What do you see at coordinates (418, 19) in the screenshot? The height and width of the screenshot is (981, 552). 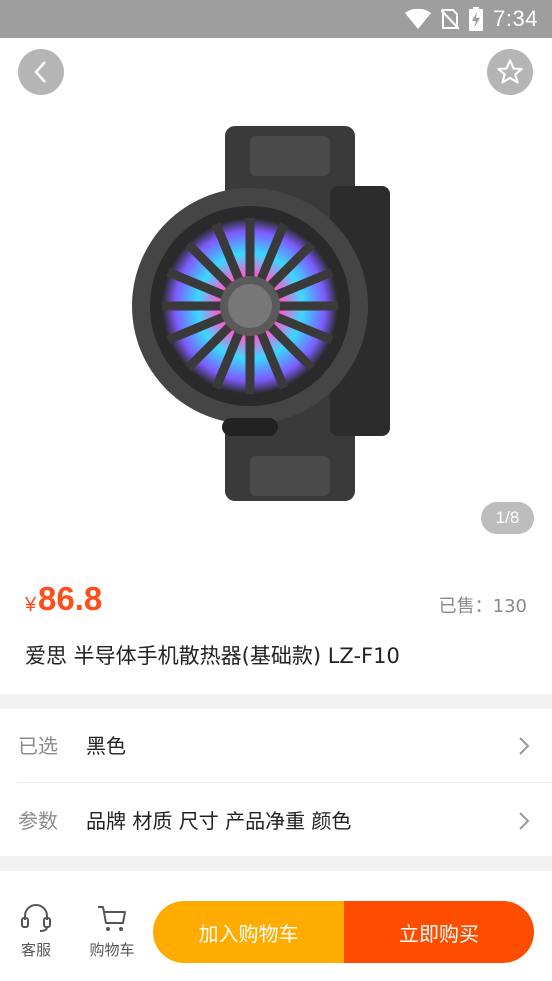 I see `wifi-icon` at bounding box center [418, 19].